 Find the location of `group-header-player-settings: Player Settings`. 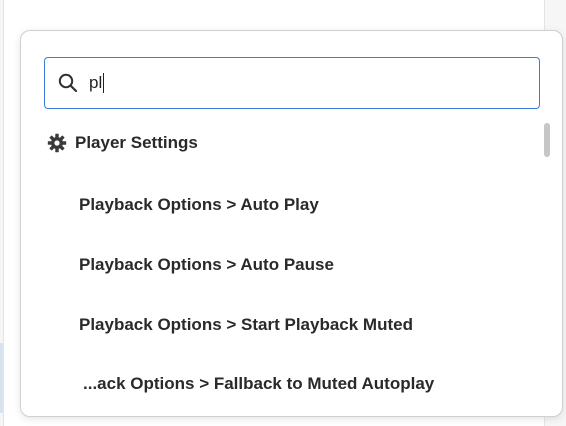

group-header-player-settings: Player Settings is located at coordinates (122, 143).